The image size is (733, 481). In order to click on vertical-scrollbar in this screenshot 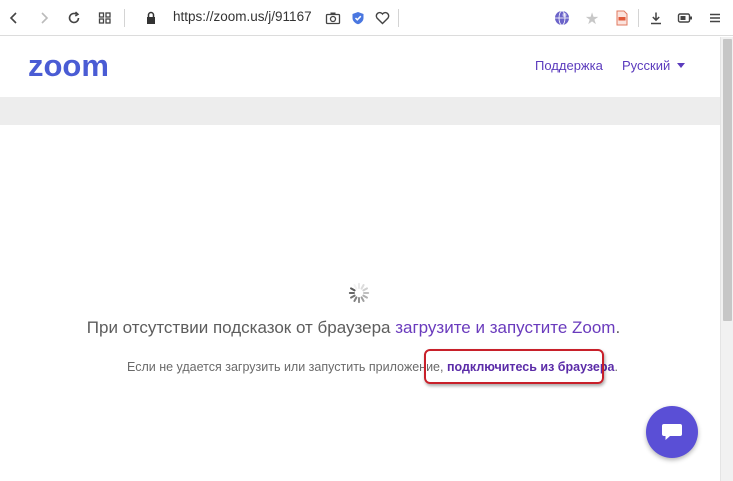, I will do `click(726, 259)`.